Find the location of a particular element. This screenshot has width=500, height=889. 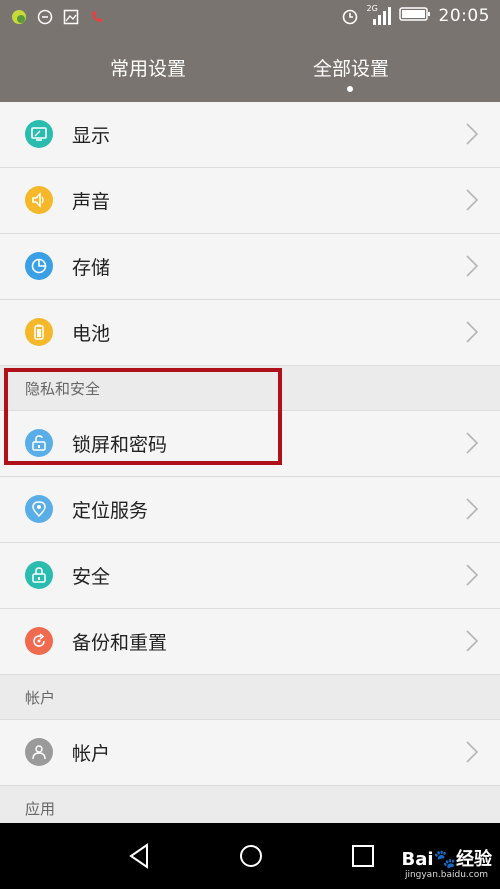

battery-status-icon is located at coordinates (414, 16).